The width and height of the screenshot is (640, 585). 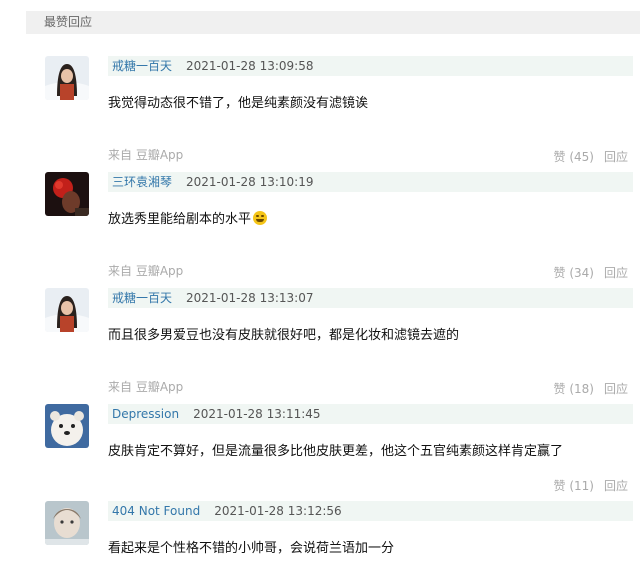 I want to click on comment-text: 看起来是个性格不错的小帅哥，会说荷兰语加一分, so click(x=251, y=548).